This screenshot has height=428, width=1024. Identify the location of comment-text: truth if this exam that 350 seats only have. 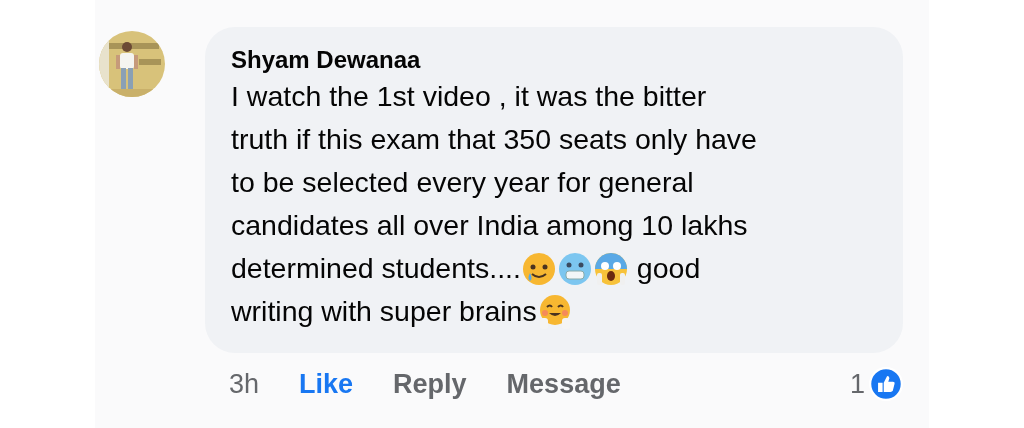
(494, 139).